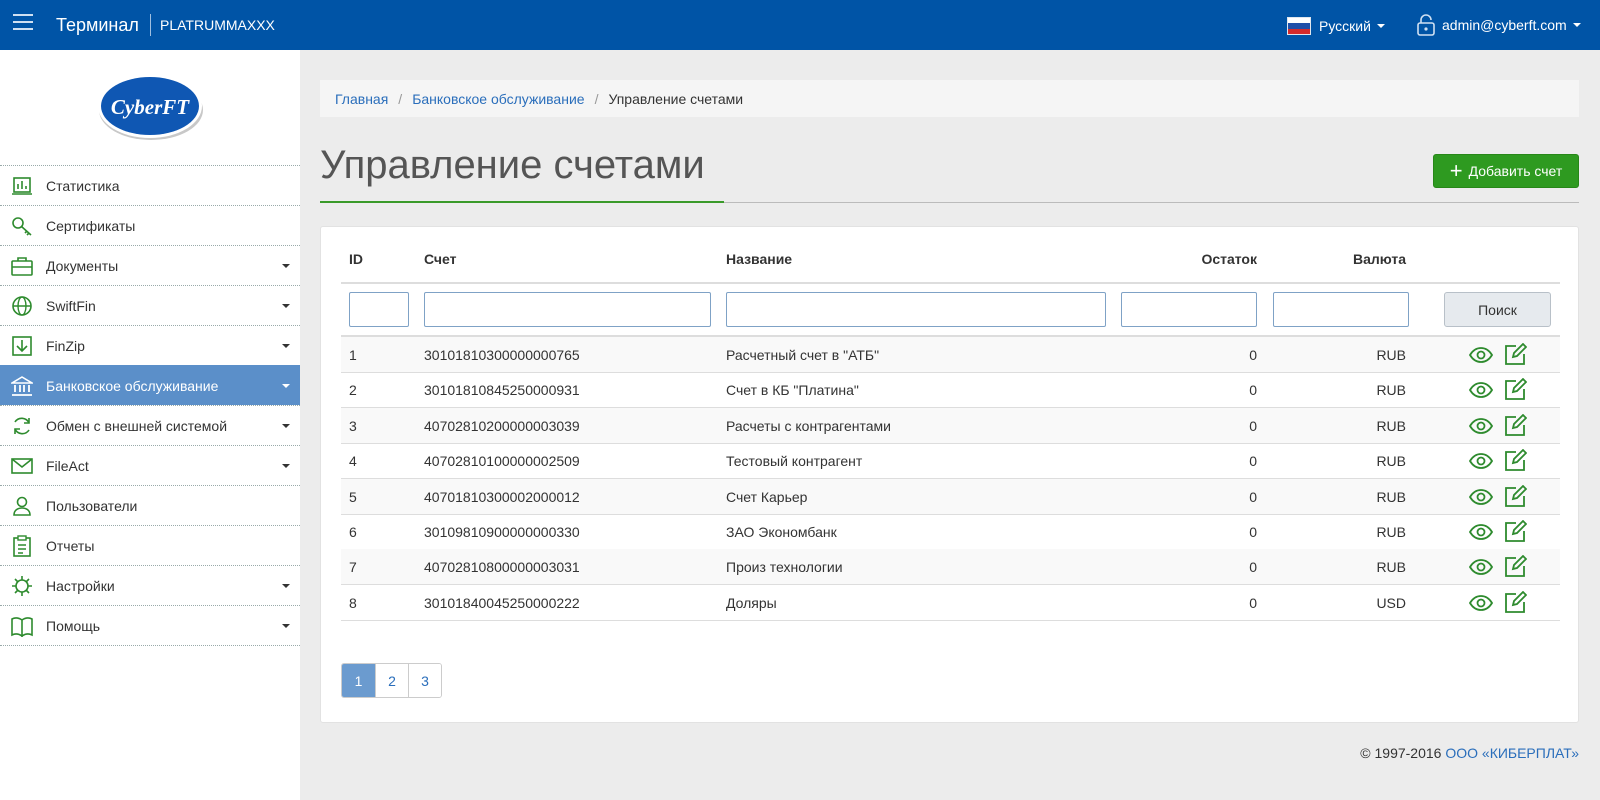 Image resolution: width=1600 pixels, height=800 pixels. Describe the element at coordinates (391, 680) in the screenshot. I see `page-button: 2` at that location.